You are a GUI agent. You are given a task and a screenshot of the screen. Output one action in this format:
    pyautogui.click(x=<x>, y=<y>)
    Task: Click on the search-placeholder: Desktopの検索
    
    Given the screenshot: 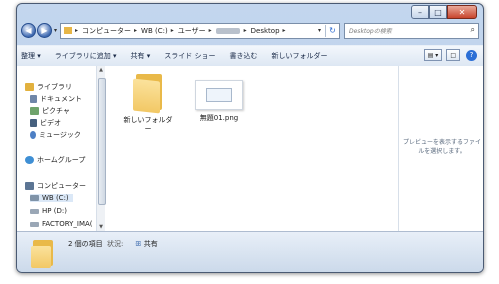 What is the action you would take?
    pyautogui.click(x=370, y=31)
    